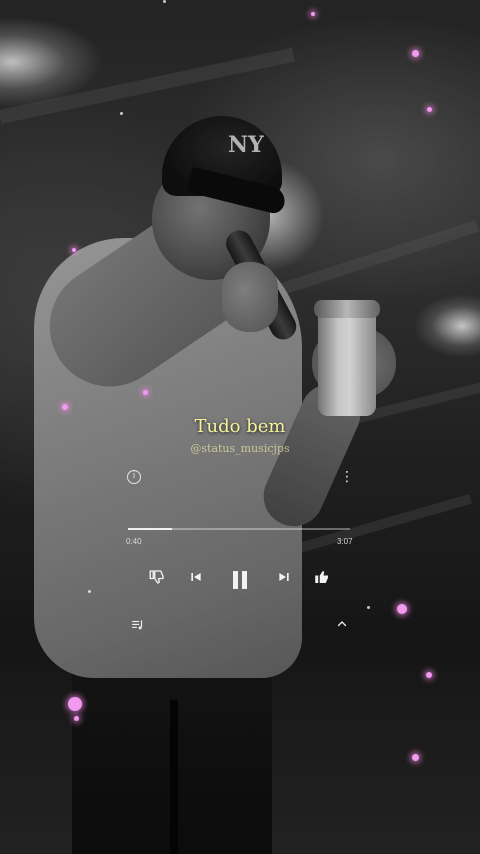 This screenshot has height=854, width=480. What do you see at coordinates (240, 426) in the screenshot?
I see `lyric-line: Tudo bem` at bounding box center [240, 426].